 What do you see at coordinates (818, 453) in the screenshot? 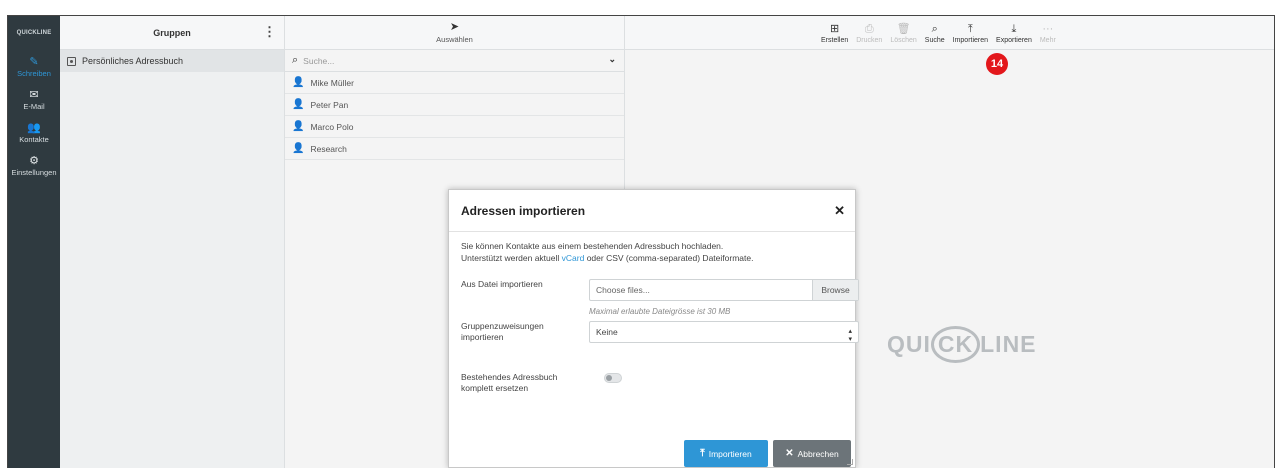
I see `cancel-button-label: Abbrechen` at bounding box center [818, 453].